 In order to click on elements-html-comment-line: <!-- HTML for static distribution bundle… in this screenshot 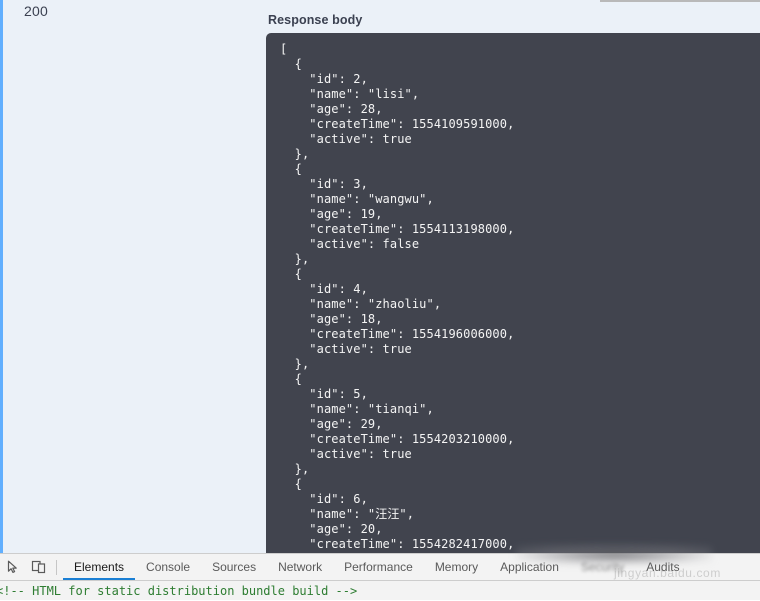, I will do `click(179, 591)`.